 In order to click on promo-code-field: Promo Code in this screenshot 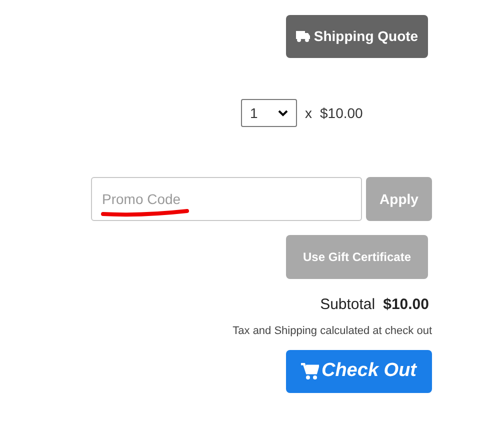, I will do `click(226, 199)`.